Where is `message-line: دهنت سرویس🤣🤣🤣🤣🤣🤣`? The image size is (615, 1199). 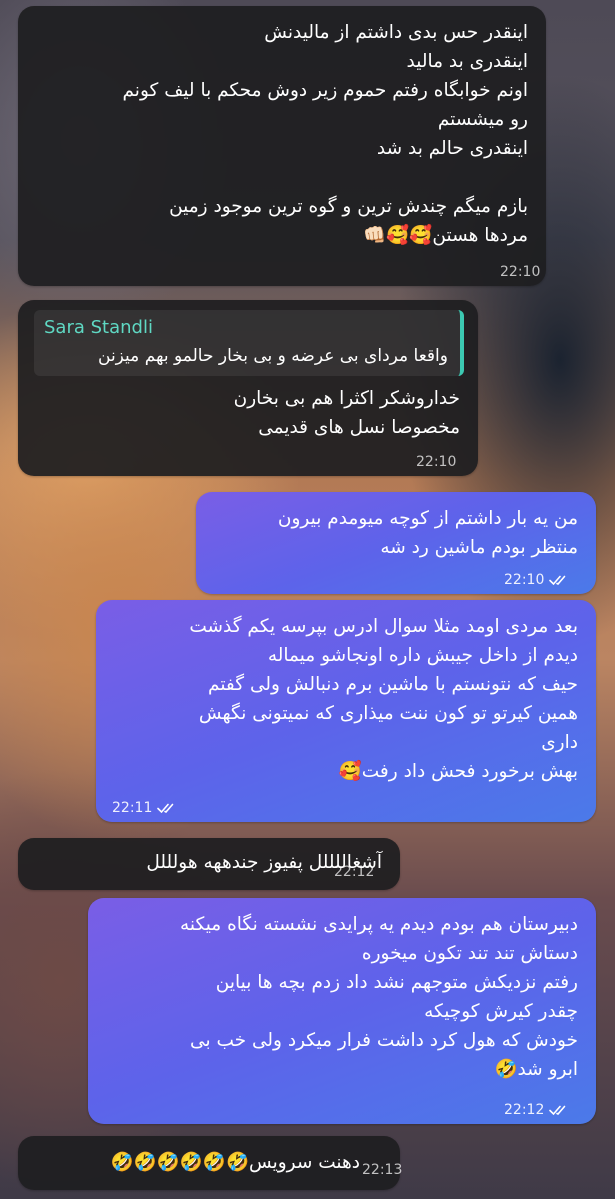
message-line: دهنت سرویس🤣🤣🤣🤣🤣🤣 is located at coordinates (235, 1162).